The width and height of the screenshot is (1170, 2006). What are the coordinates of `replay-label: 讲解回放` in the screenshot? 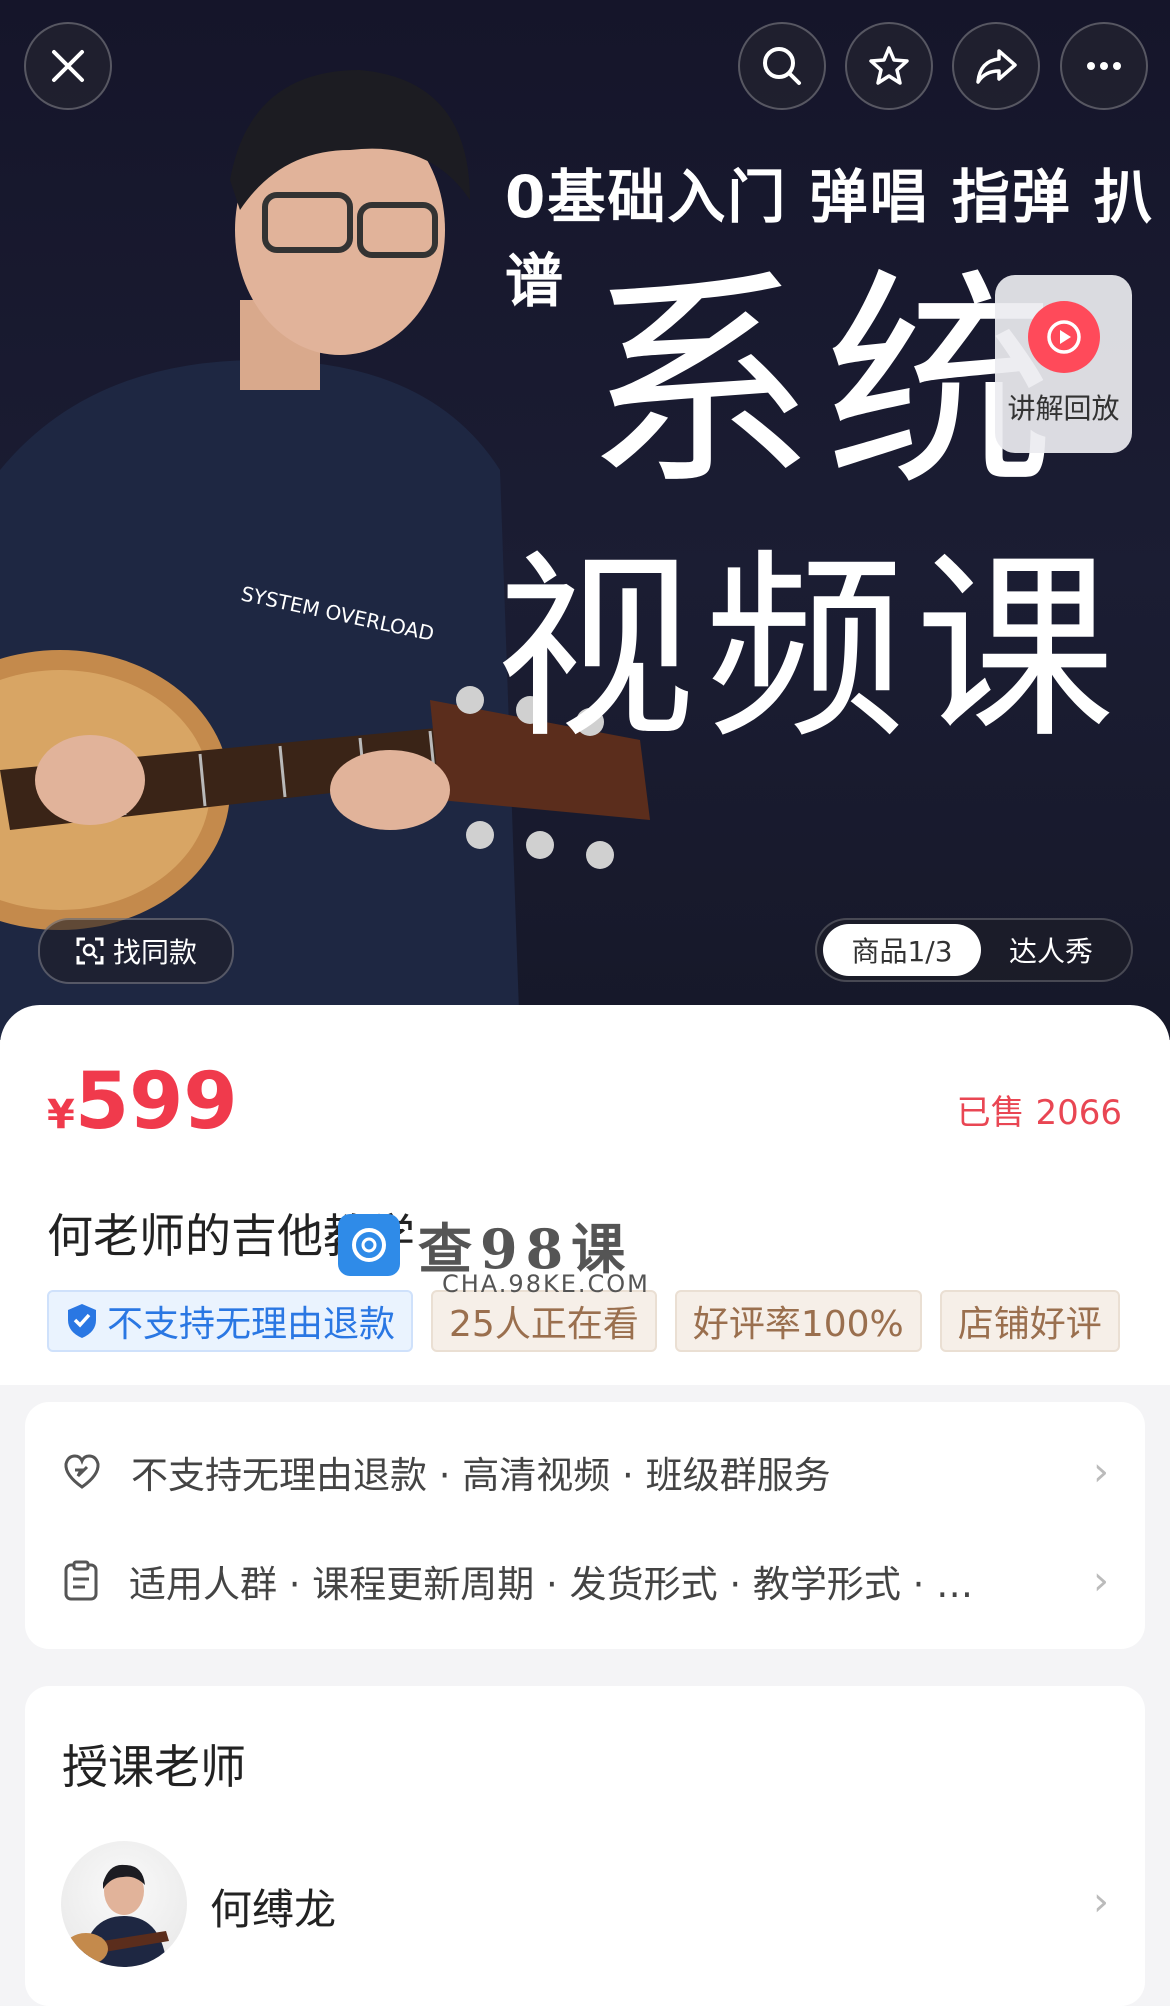 It's located at (1063, 408).